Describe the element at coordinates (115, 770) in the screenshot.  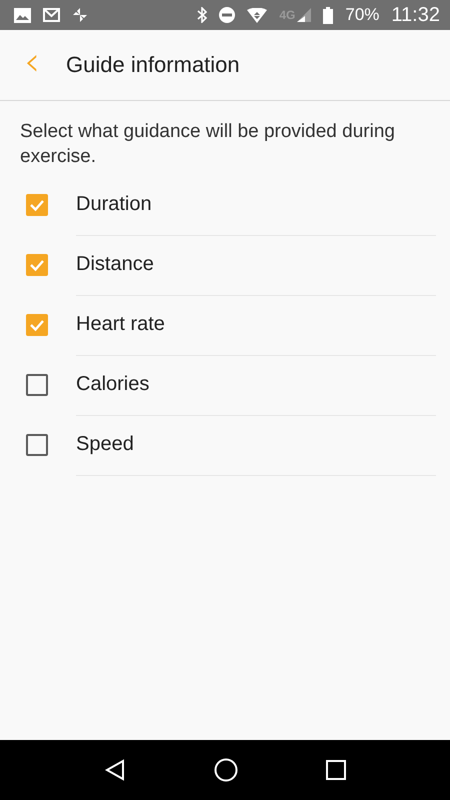
I see `back-icon` at that location.